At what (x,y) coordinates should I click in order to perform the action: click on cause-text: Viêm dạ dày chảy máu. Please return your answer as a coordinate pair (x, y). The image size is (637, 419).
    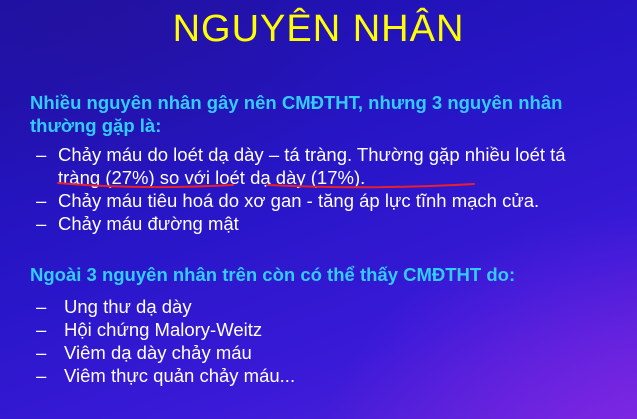
    Looking at the image, I should click on (158, 352).